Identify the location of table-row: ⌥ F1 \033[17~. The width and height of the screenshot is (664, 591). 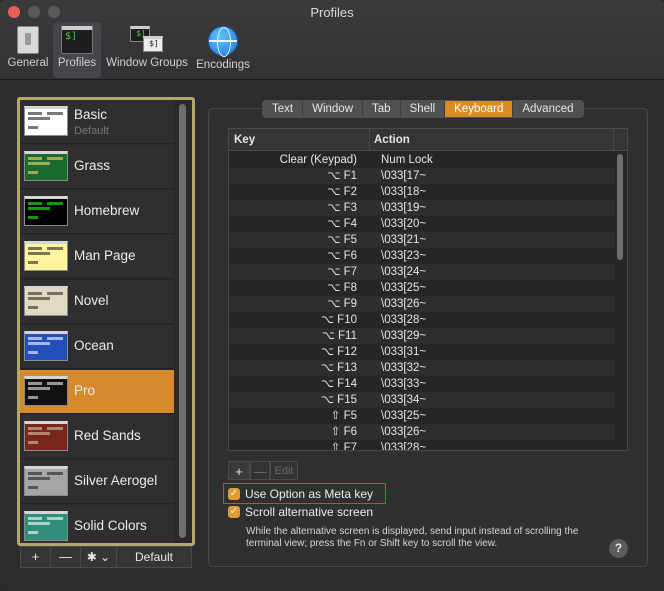
(422, 176).